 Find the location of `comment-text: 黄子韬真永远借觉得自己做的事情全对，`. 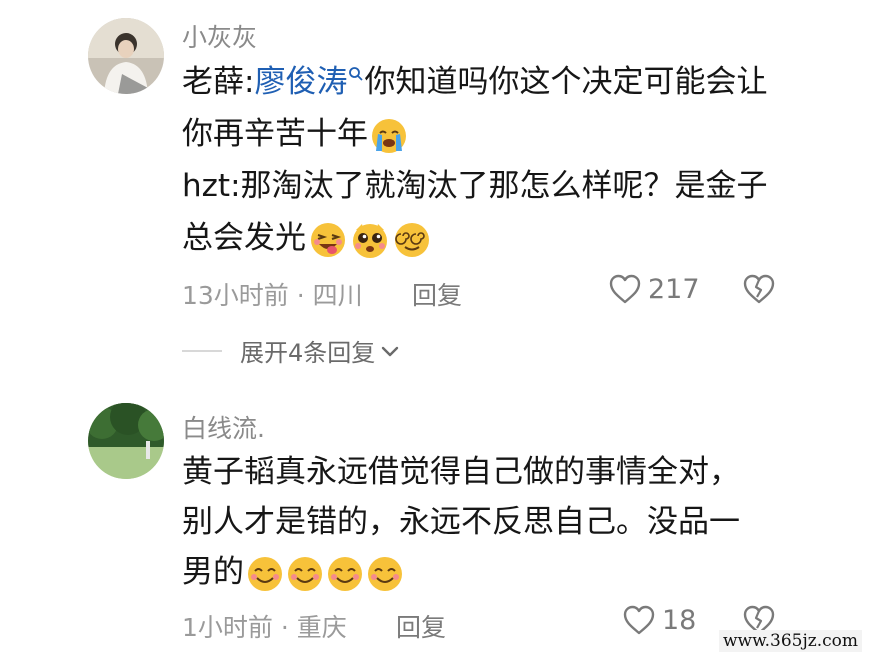

comment-text: 黄子韬真永远借觉得自己做的事情全对， is located at coordinates (461, 472).